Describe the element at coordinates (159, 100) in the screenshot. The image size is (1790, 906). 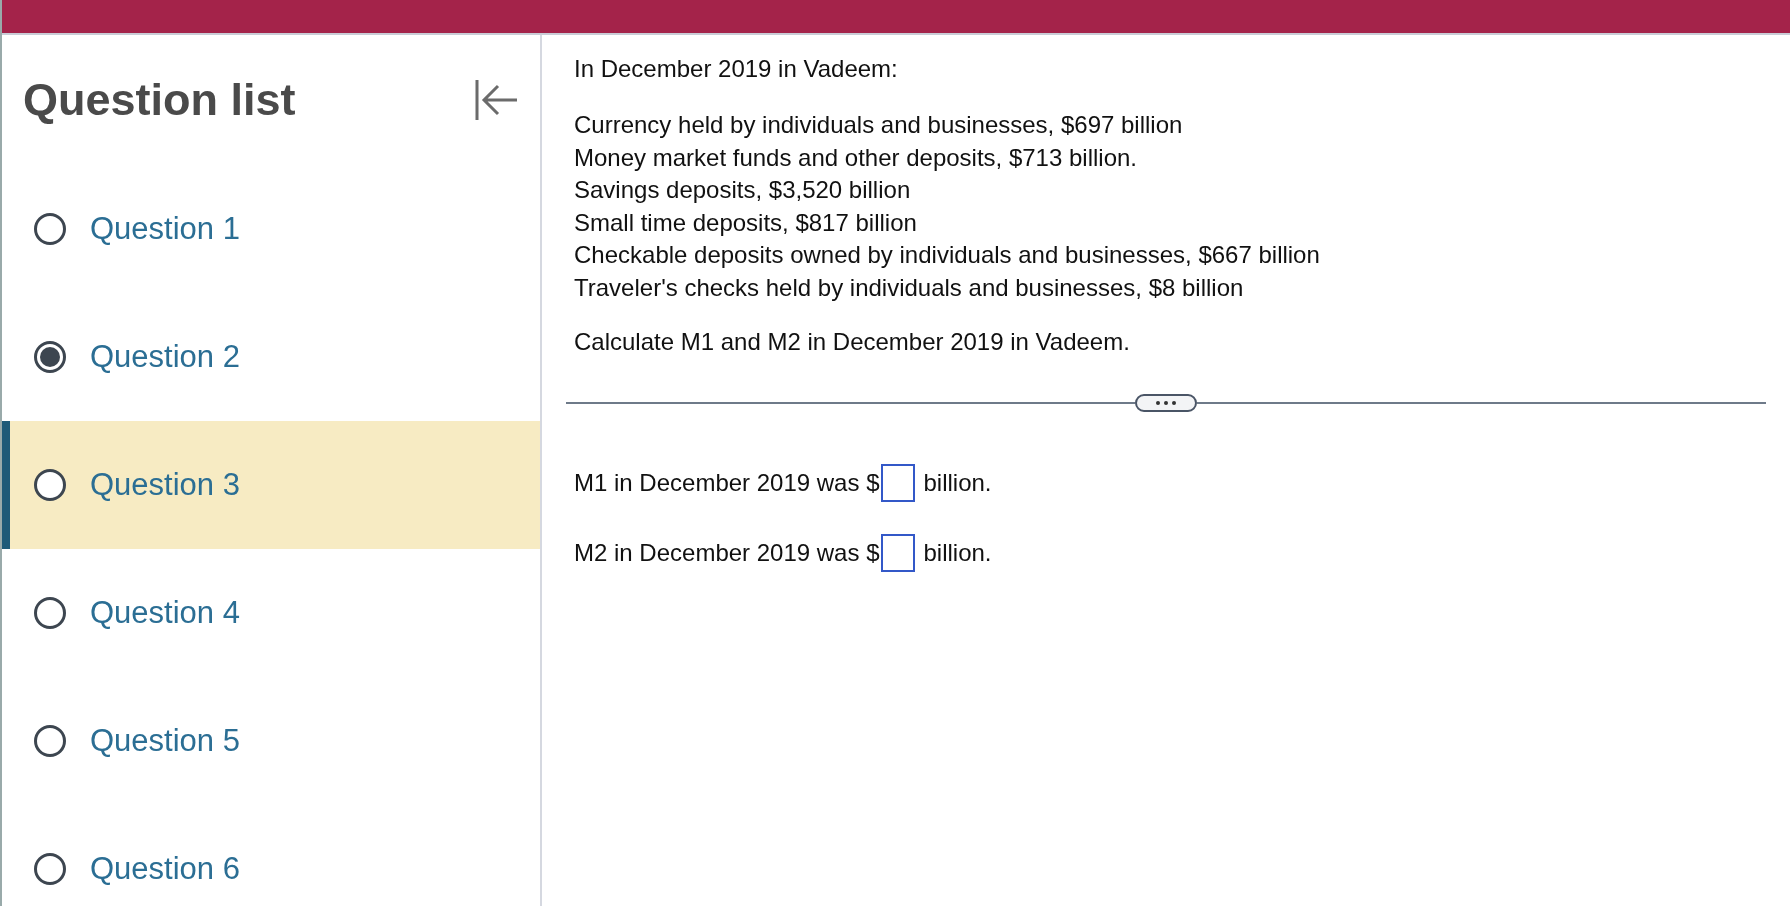
I see `sidebar-title: Question list` at that location.